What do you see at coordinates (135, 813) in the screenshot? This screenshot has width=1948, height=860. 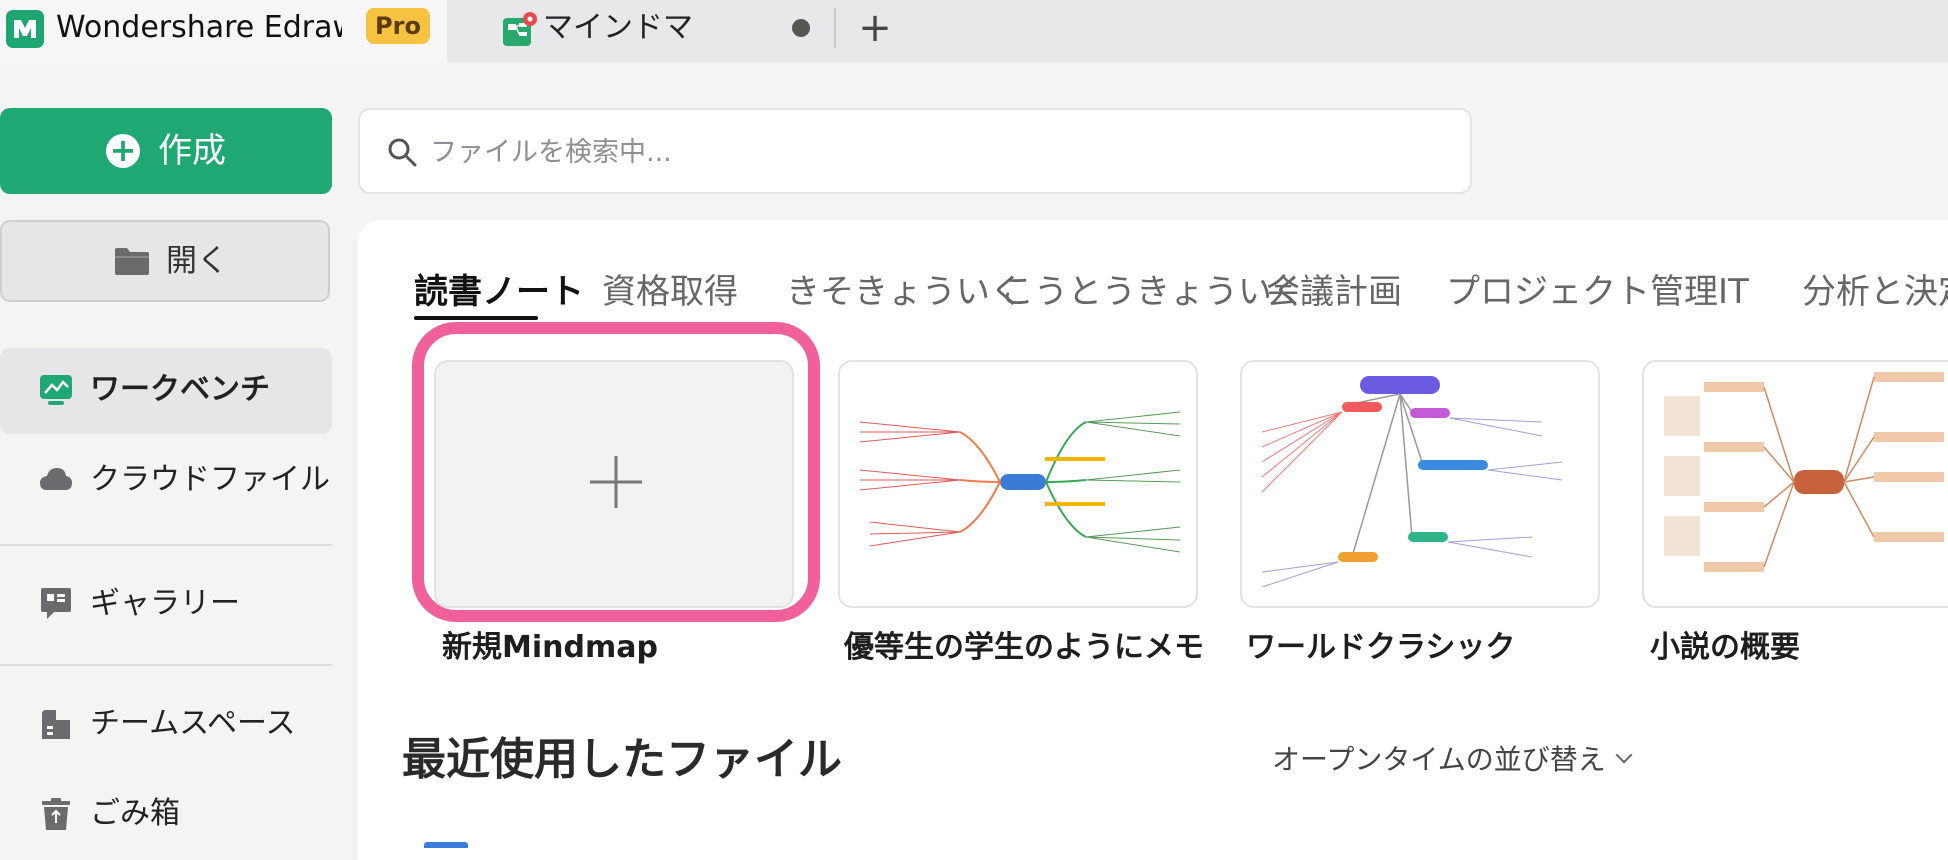 I see `sidebar-item-label: ごみ箱` at bounding box center [135, 813].